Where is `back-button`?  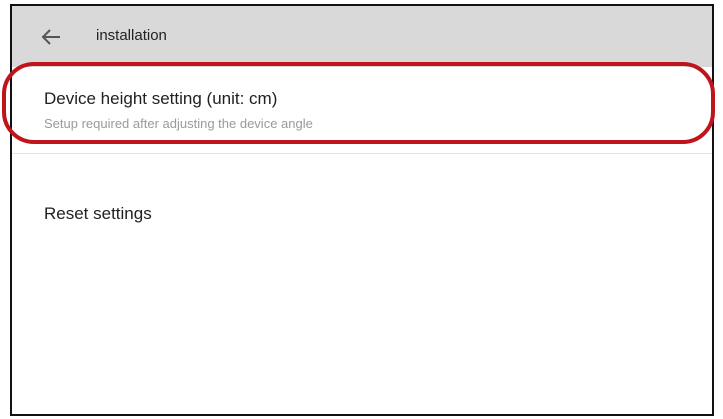
back-button is located at coordinates (51, 37).